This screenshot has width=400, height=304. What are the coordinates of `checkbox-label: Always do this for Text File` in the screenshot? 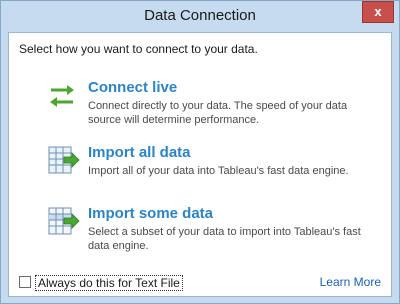 It's located at (109, 283).